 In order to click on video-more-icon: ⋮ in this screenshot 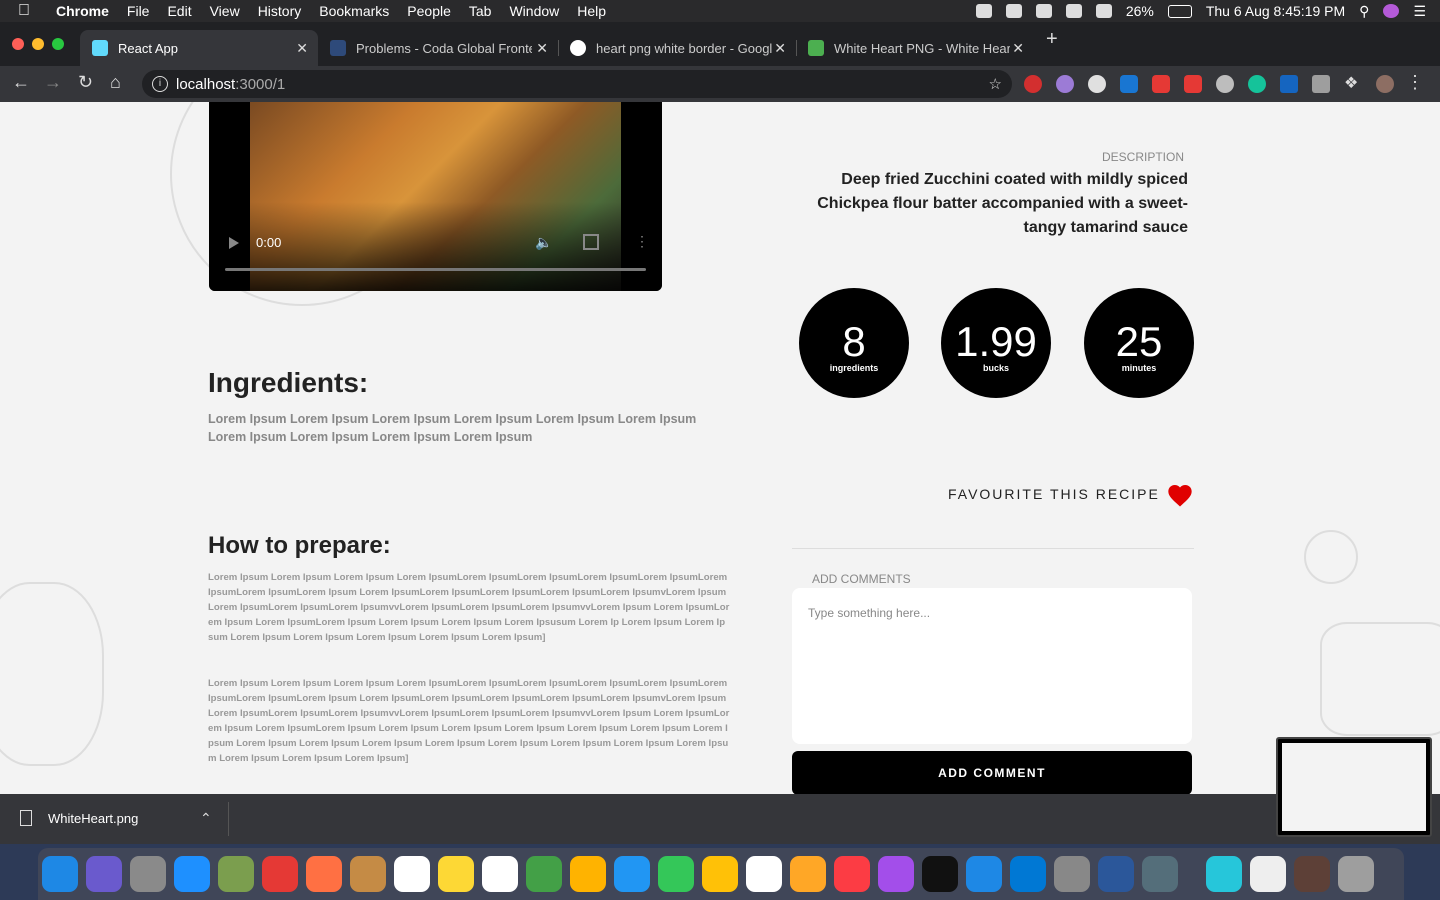, I will do `click(642, 241)`.